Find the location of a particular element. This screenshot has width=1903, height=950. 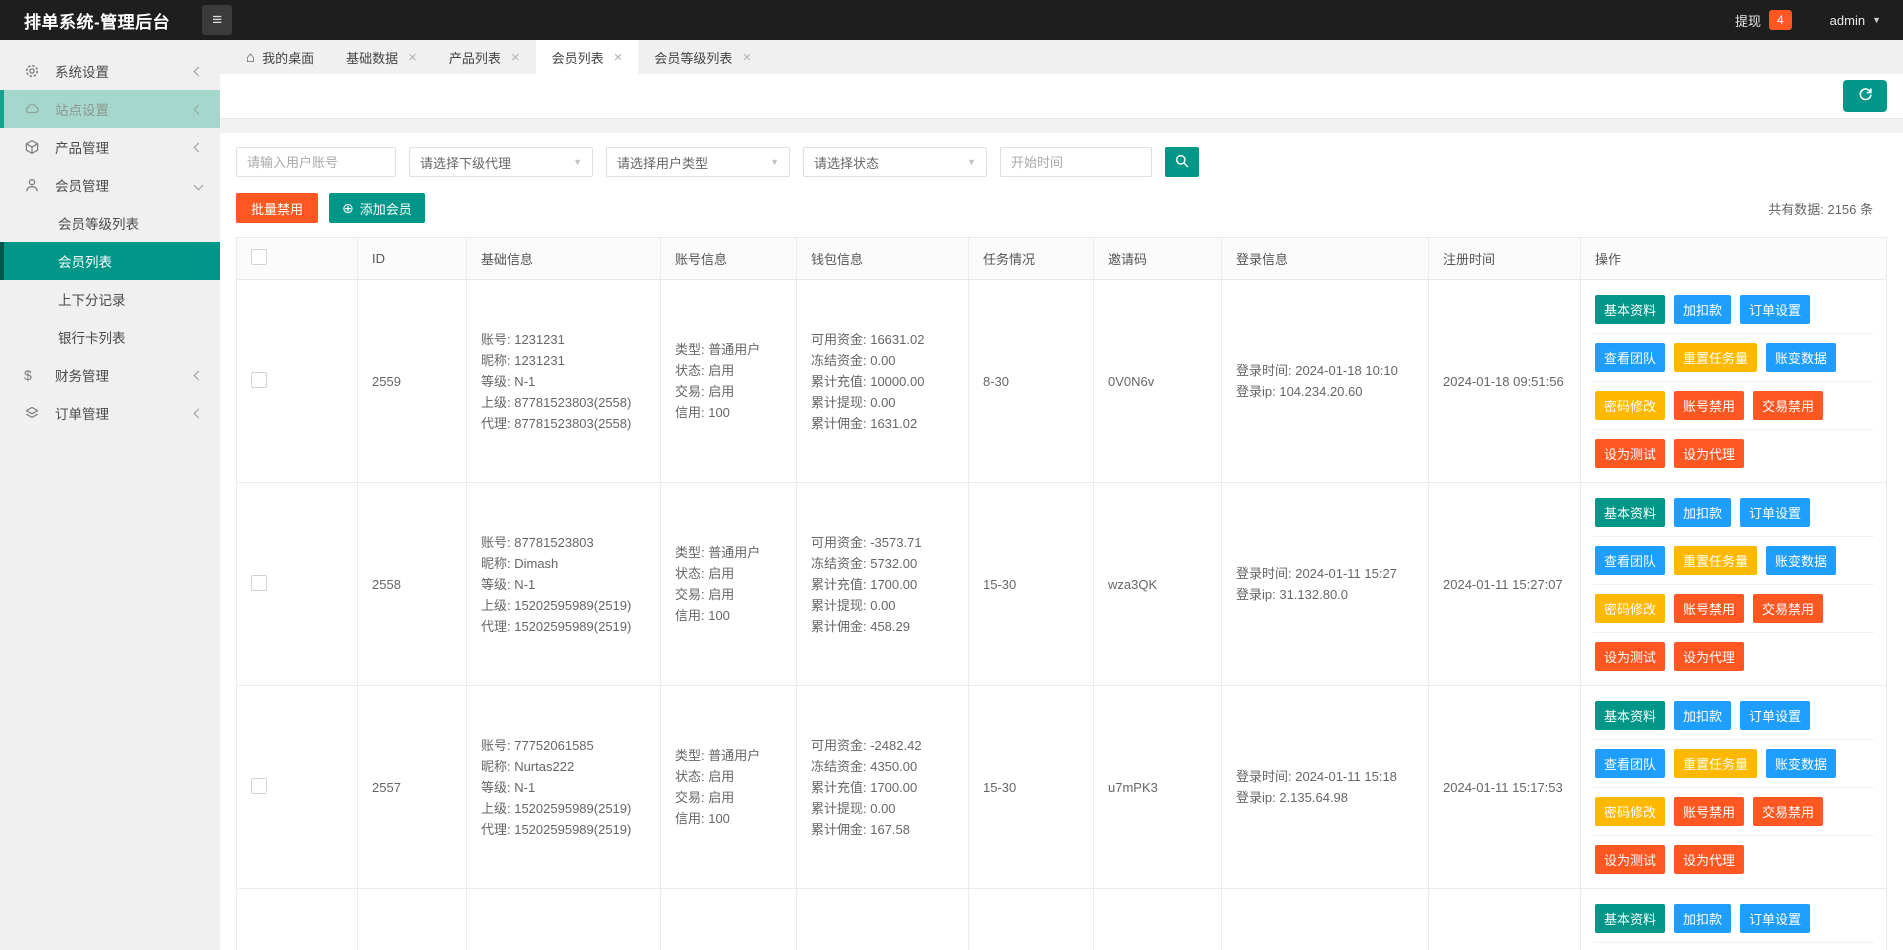

agent-select: 请选择下级代理 ▼ is located at coordinates (501, 162).